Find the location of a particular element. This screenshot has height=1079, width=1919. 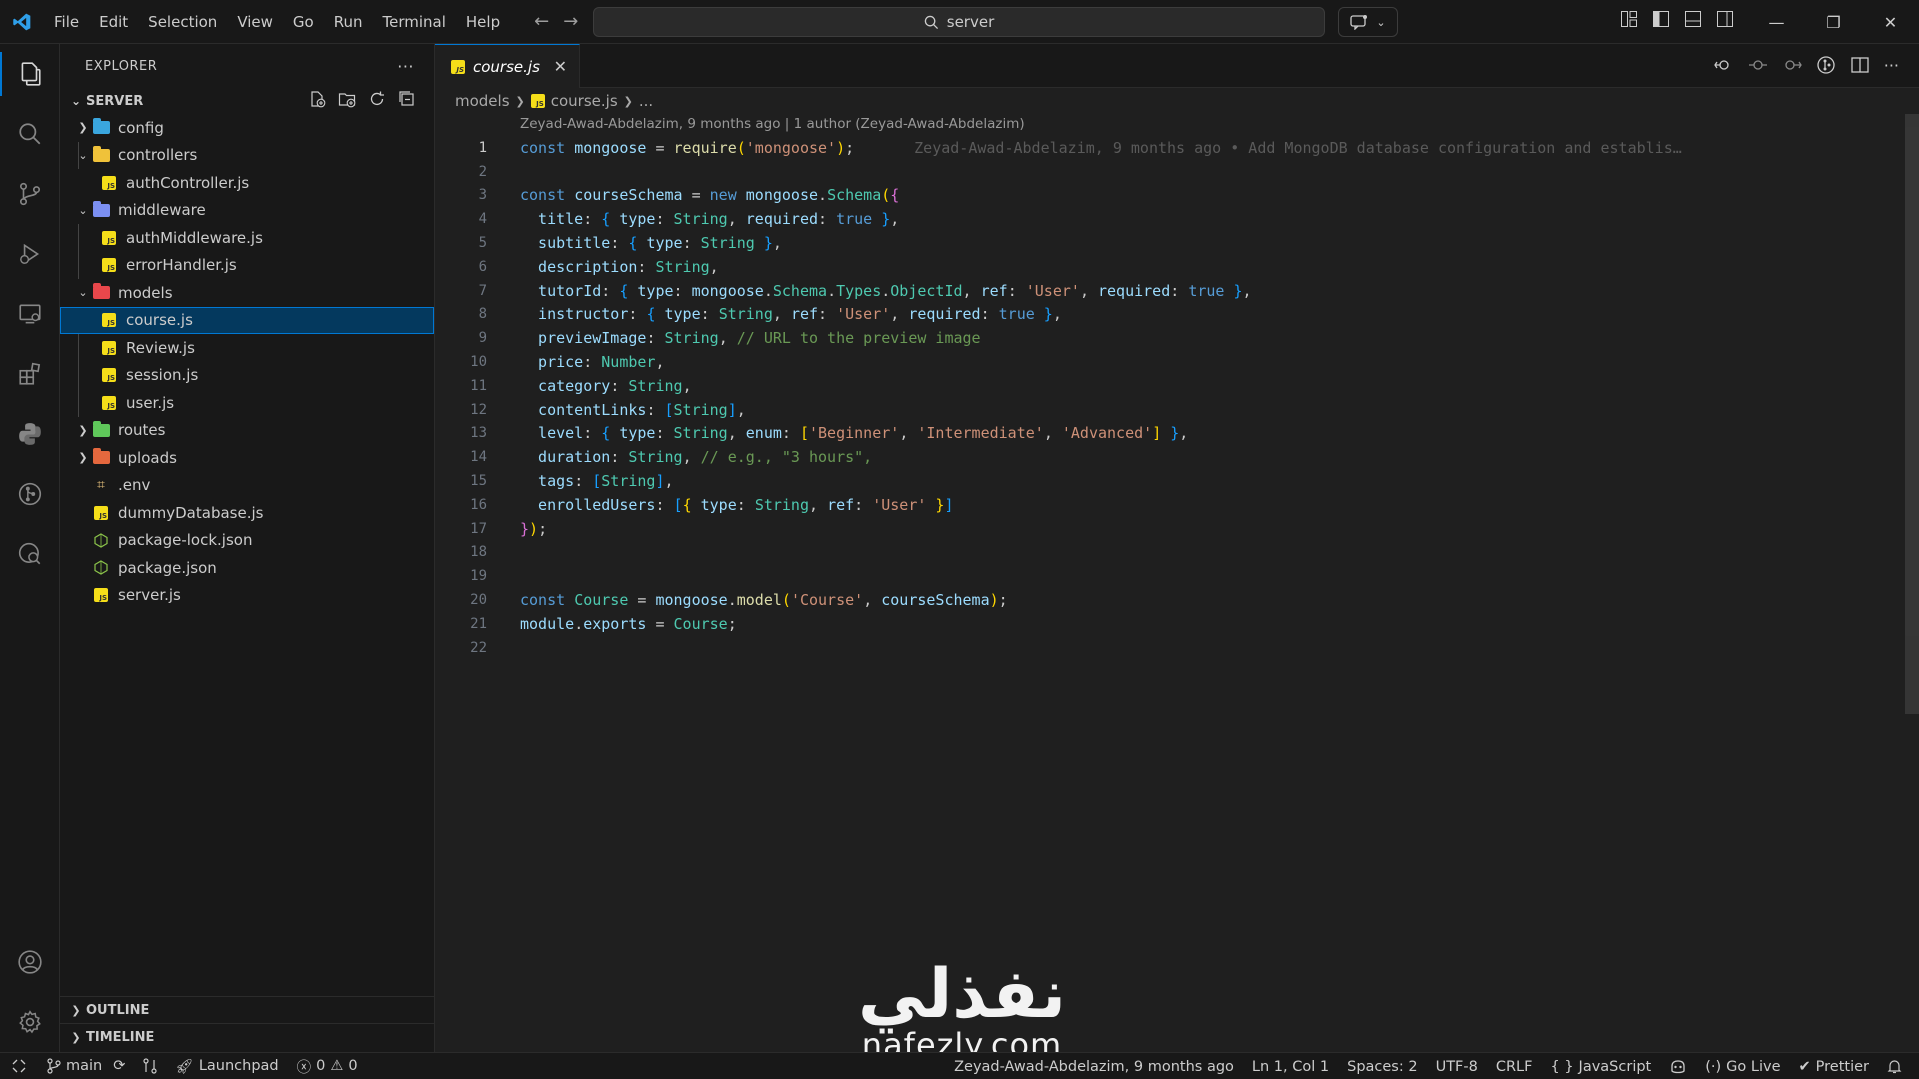

tree-item-authcontroller: JS authController.js is located at coordinates (247, 183).